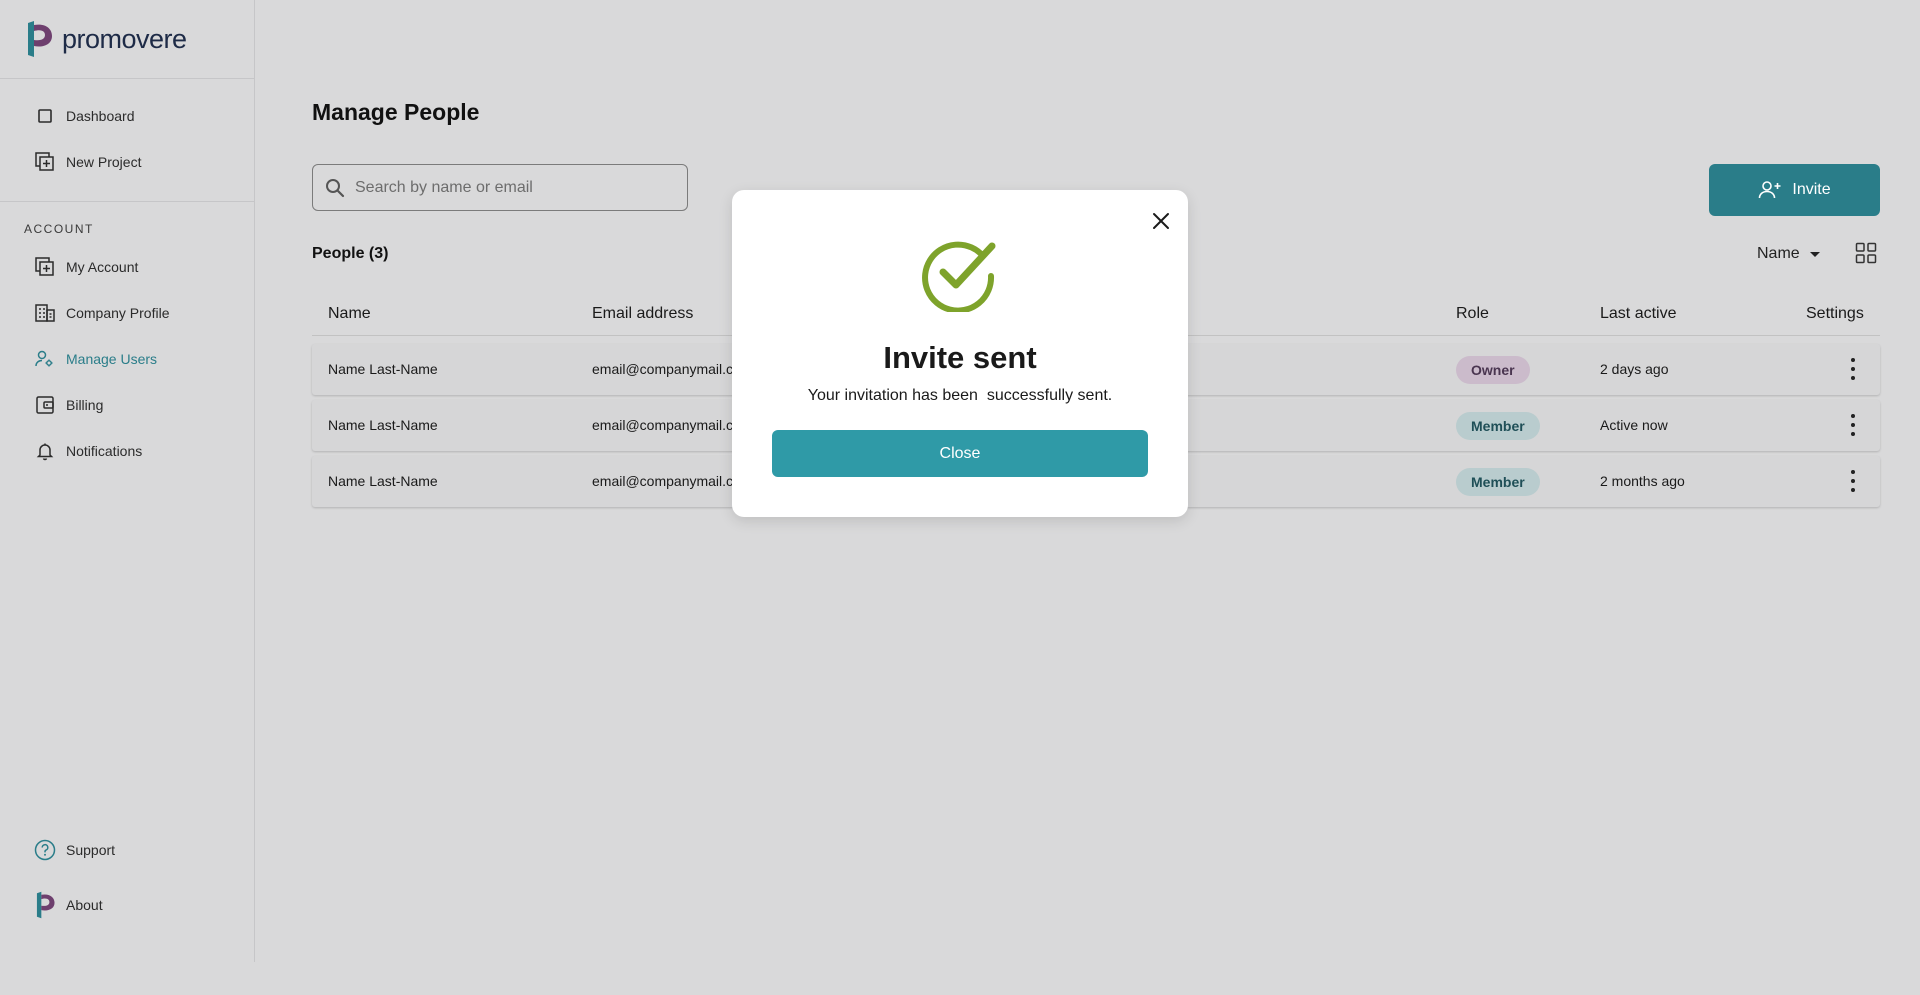 Image resolution: width=1920 pixels, height=995 pixels. What do you see at coordinates (104, 451) in the screenshot?
I see `sidebar-item-label: Notifications` at bounding box center [104, 451].